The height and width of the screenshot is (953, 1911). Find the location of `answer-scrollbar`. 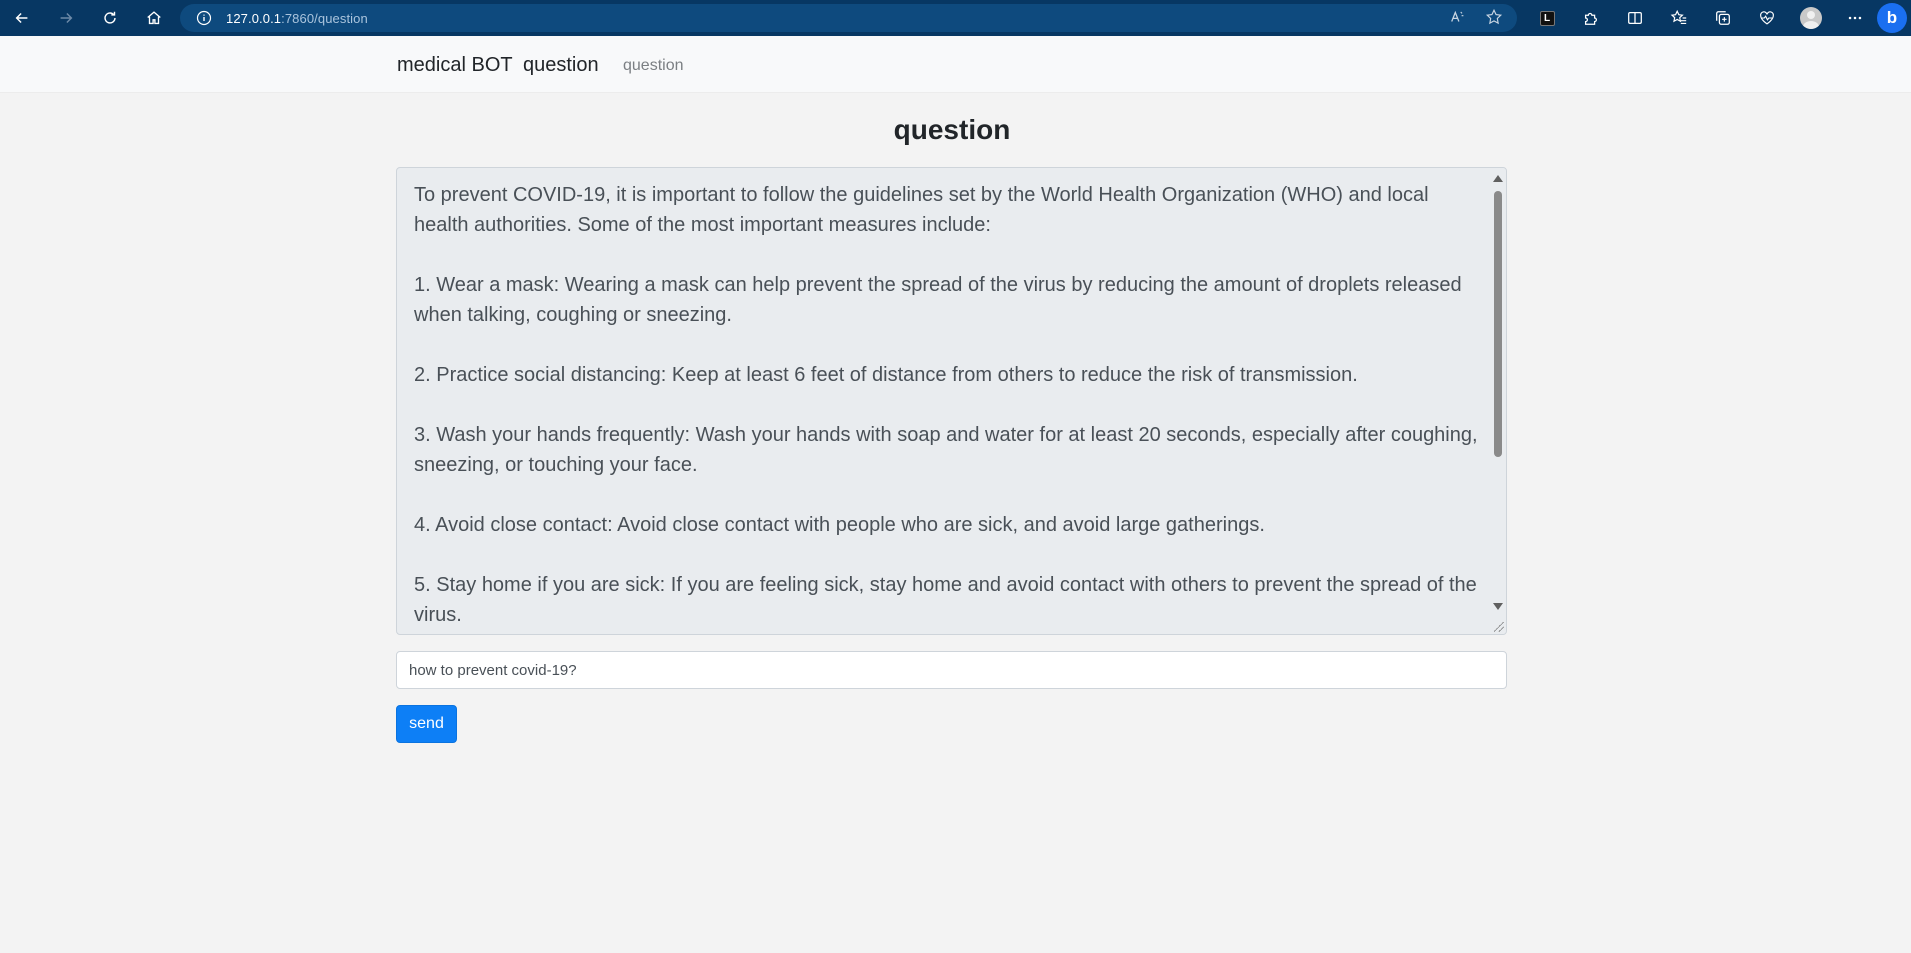

answer-scrollbar is located at coordinates (1498, 401).